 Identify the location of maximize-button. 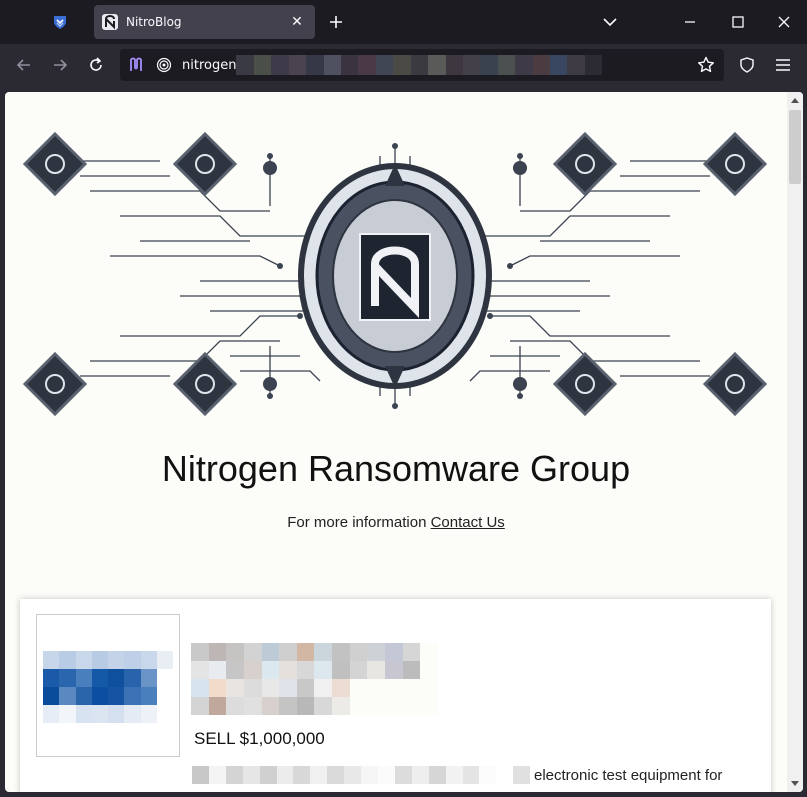
(738, 22).